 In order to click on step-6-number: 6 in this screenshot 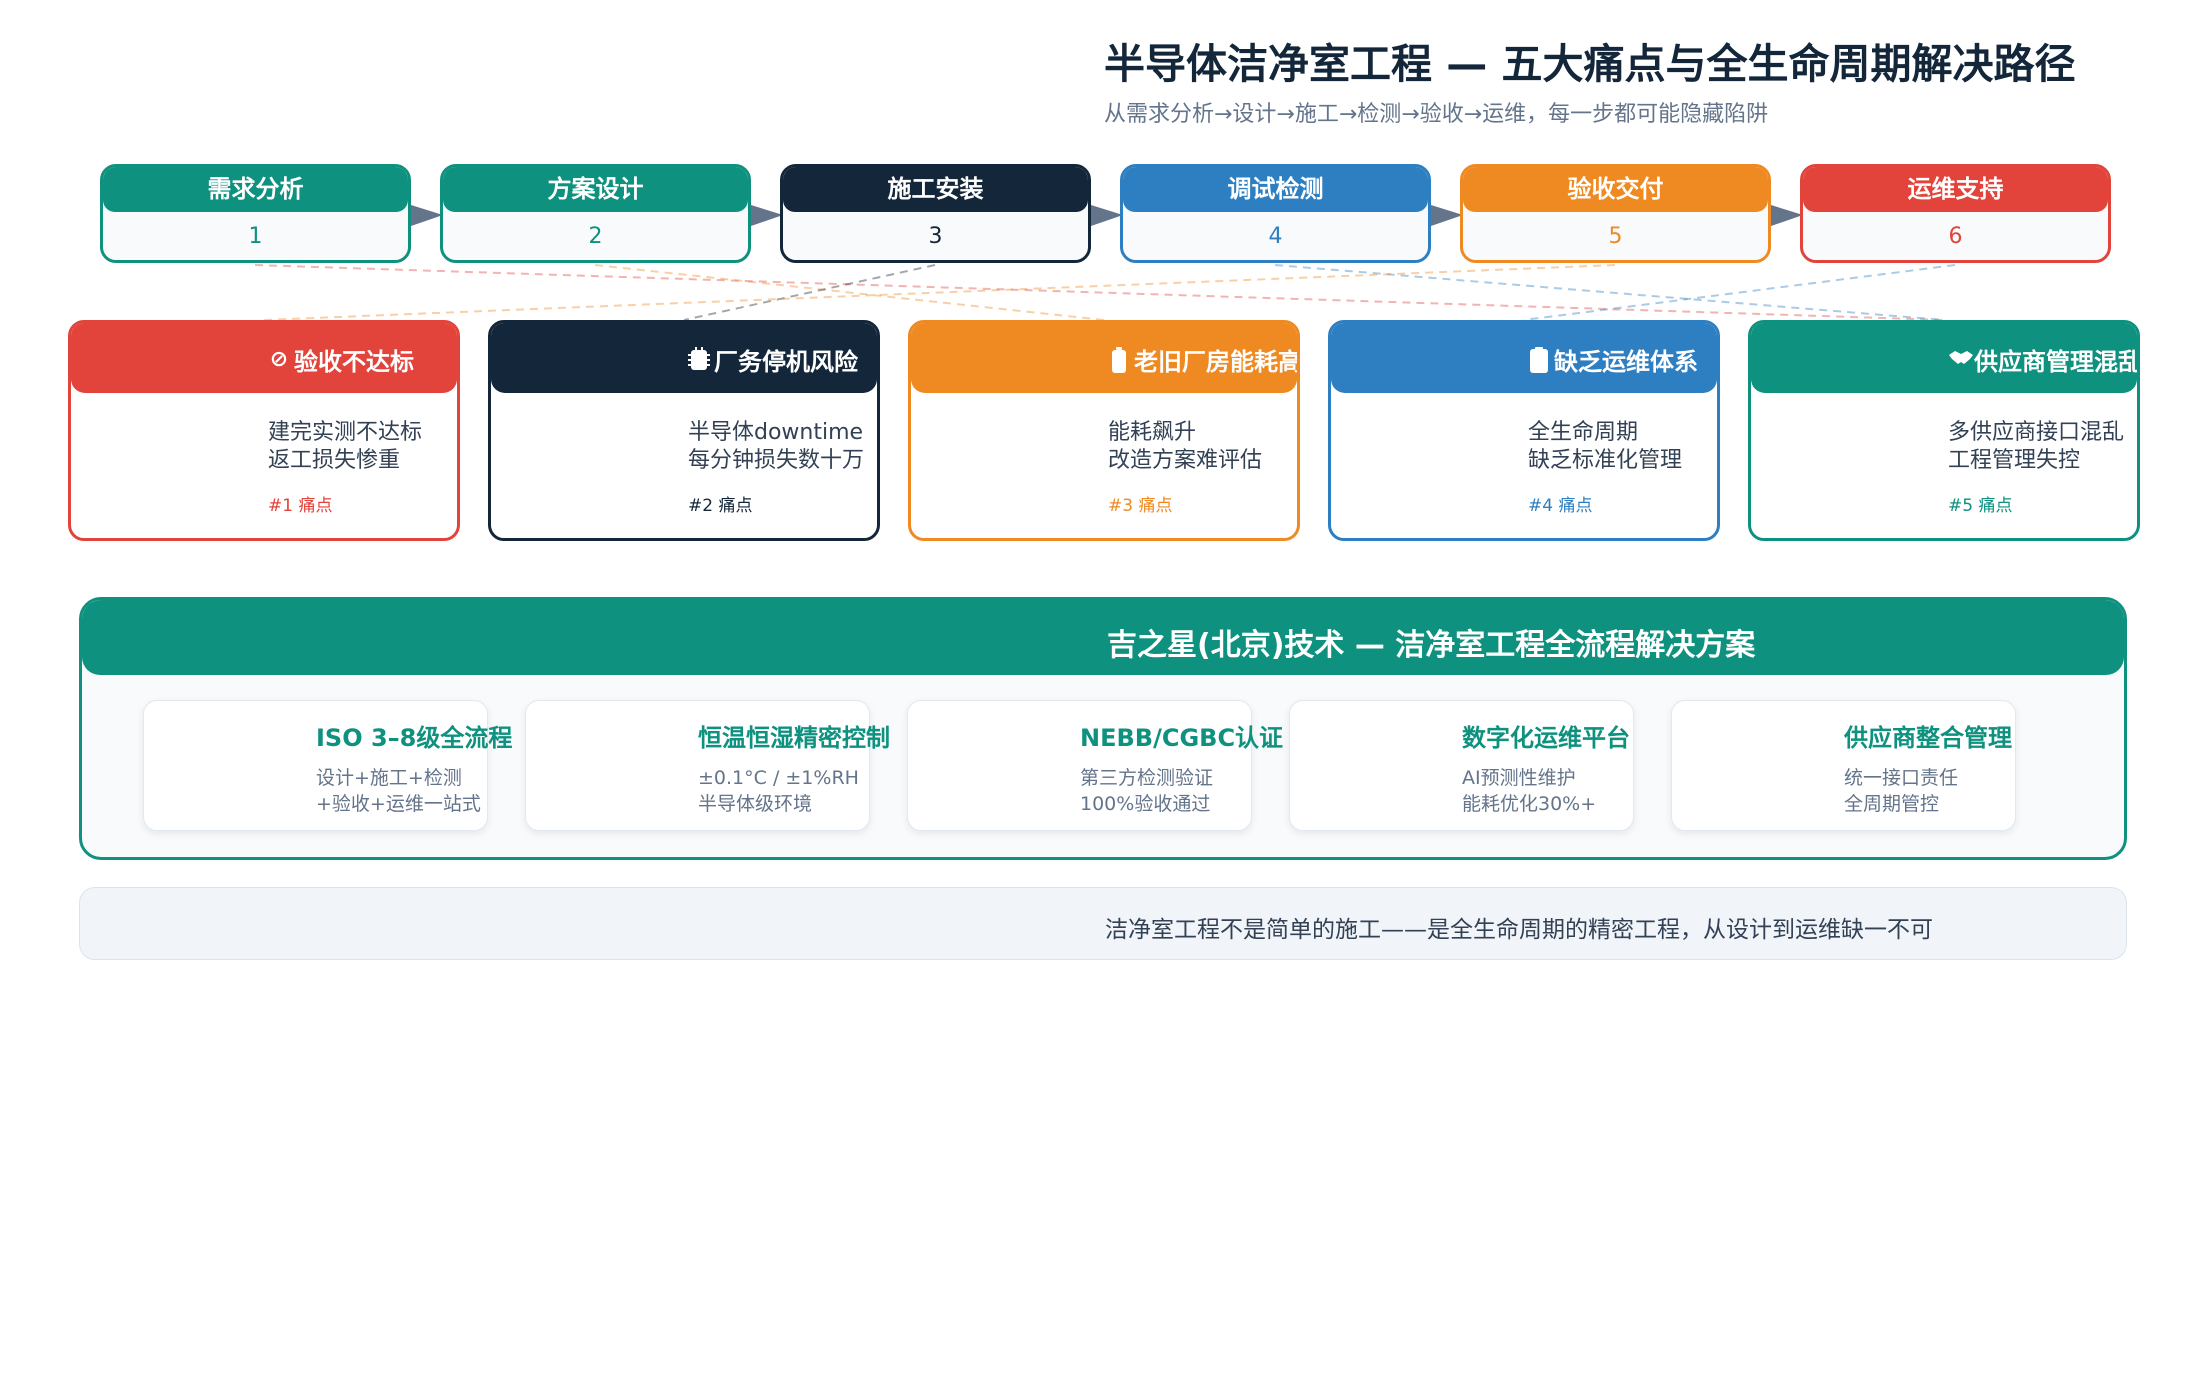, I will do `click(1955, 236)`.